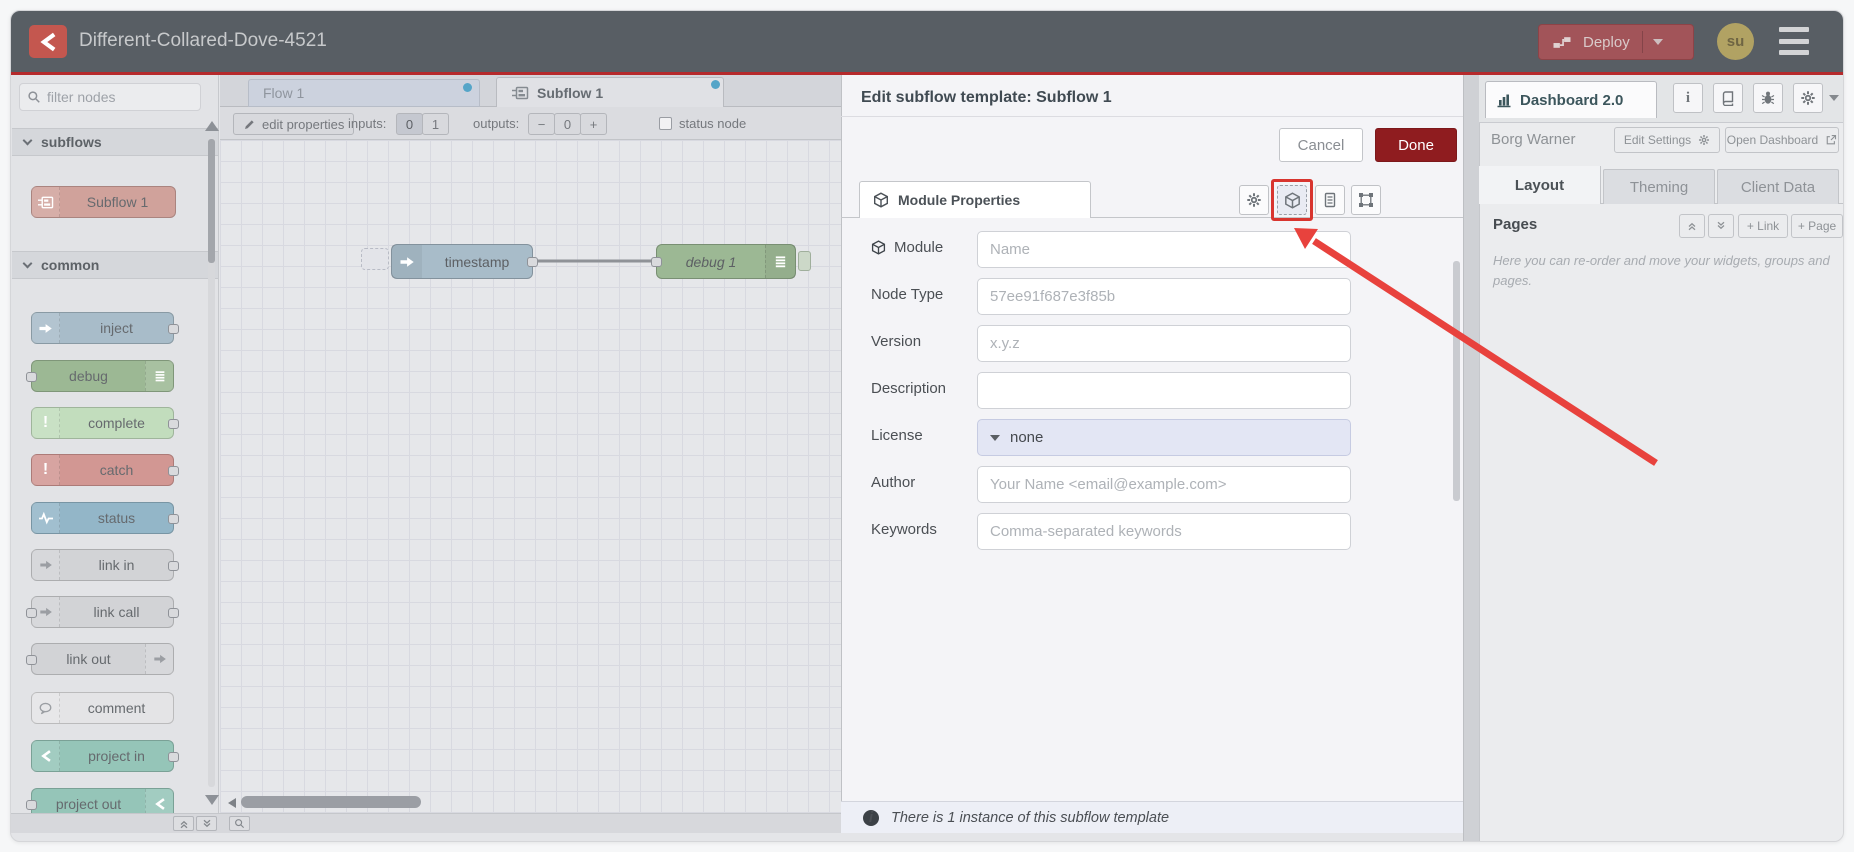 Image resolution: width=1854 pixels, height=852 pixels. What do you see at coordinates (212, 800) in the screenshot?
I see `palette-scroll-down-icon` at bounding box center [212, 800].